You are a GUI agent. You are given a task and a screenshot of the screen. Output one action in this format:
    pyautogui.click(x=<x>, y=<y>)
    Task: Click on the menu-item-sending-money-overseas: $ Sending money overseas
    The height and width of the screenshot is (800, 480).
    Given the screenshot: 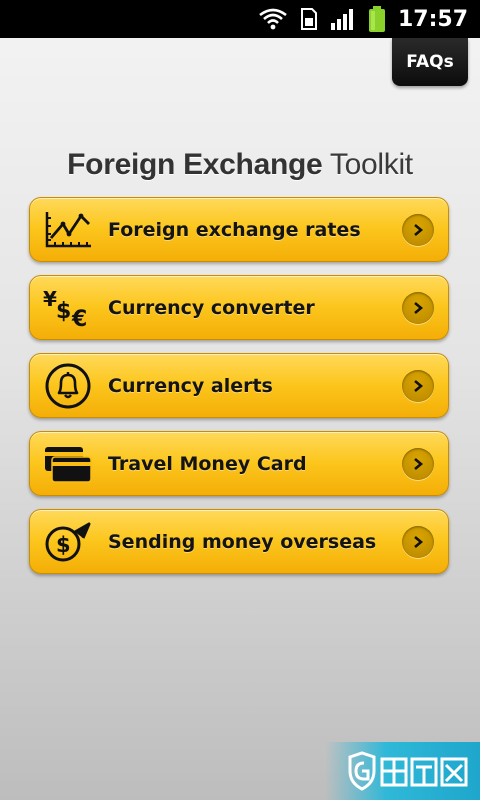 What is the action you would take?
    pyautogui.click(x=239, y=541)
    